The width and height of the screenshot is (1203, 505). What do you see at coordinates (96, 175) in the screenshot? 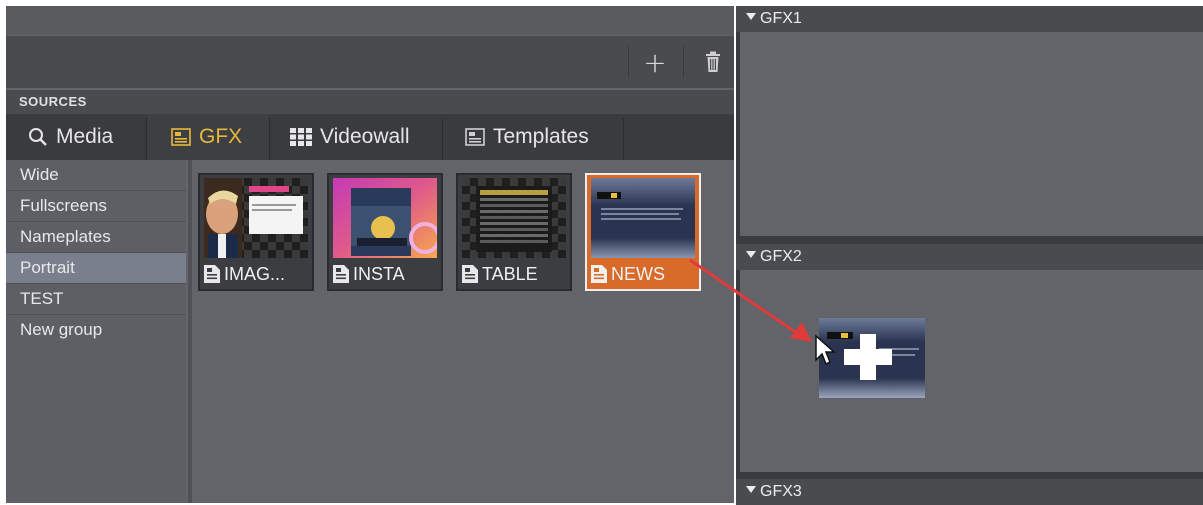
I see `group-item-wide: Wide` at bounding box center [96, 175].